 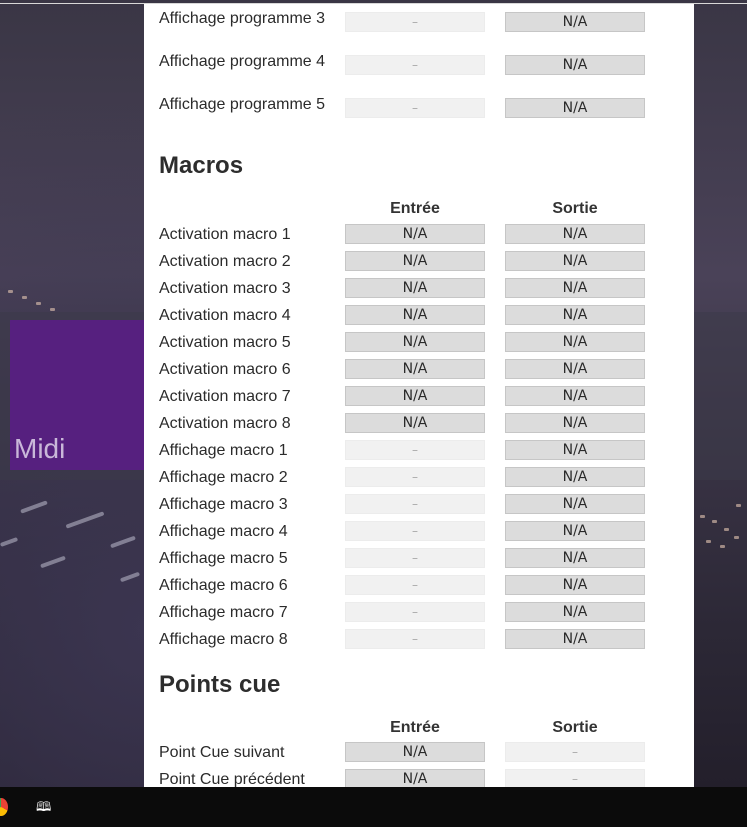 I want to click on row-label: Affichage macro 5, so click(x=223, y=558).